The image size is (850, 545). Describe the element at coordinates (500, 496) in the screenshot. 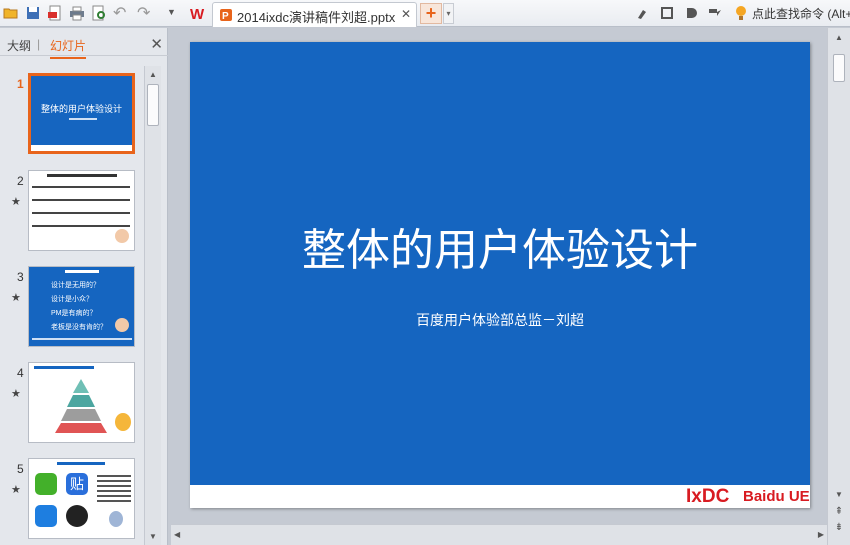

I see `slide-footer: IxDC Baidu UE` at that location.